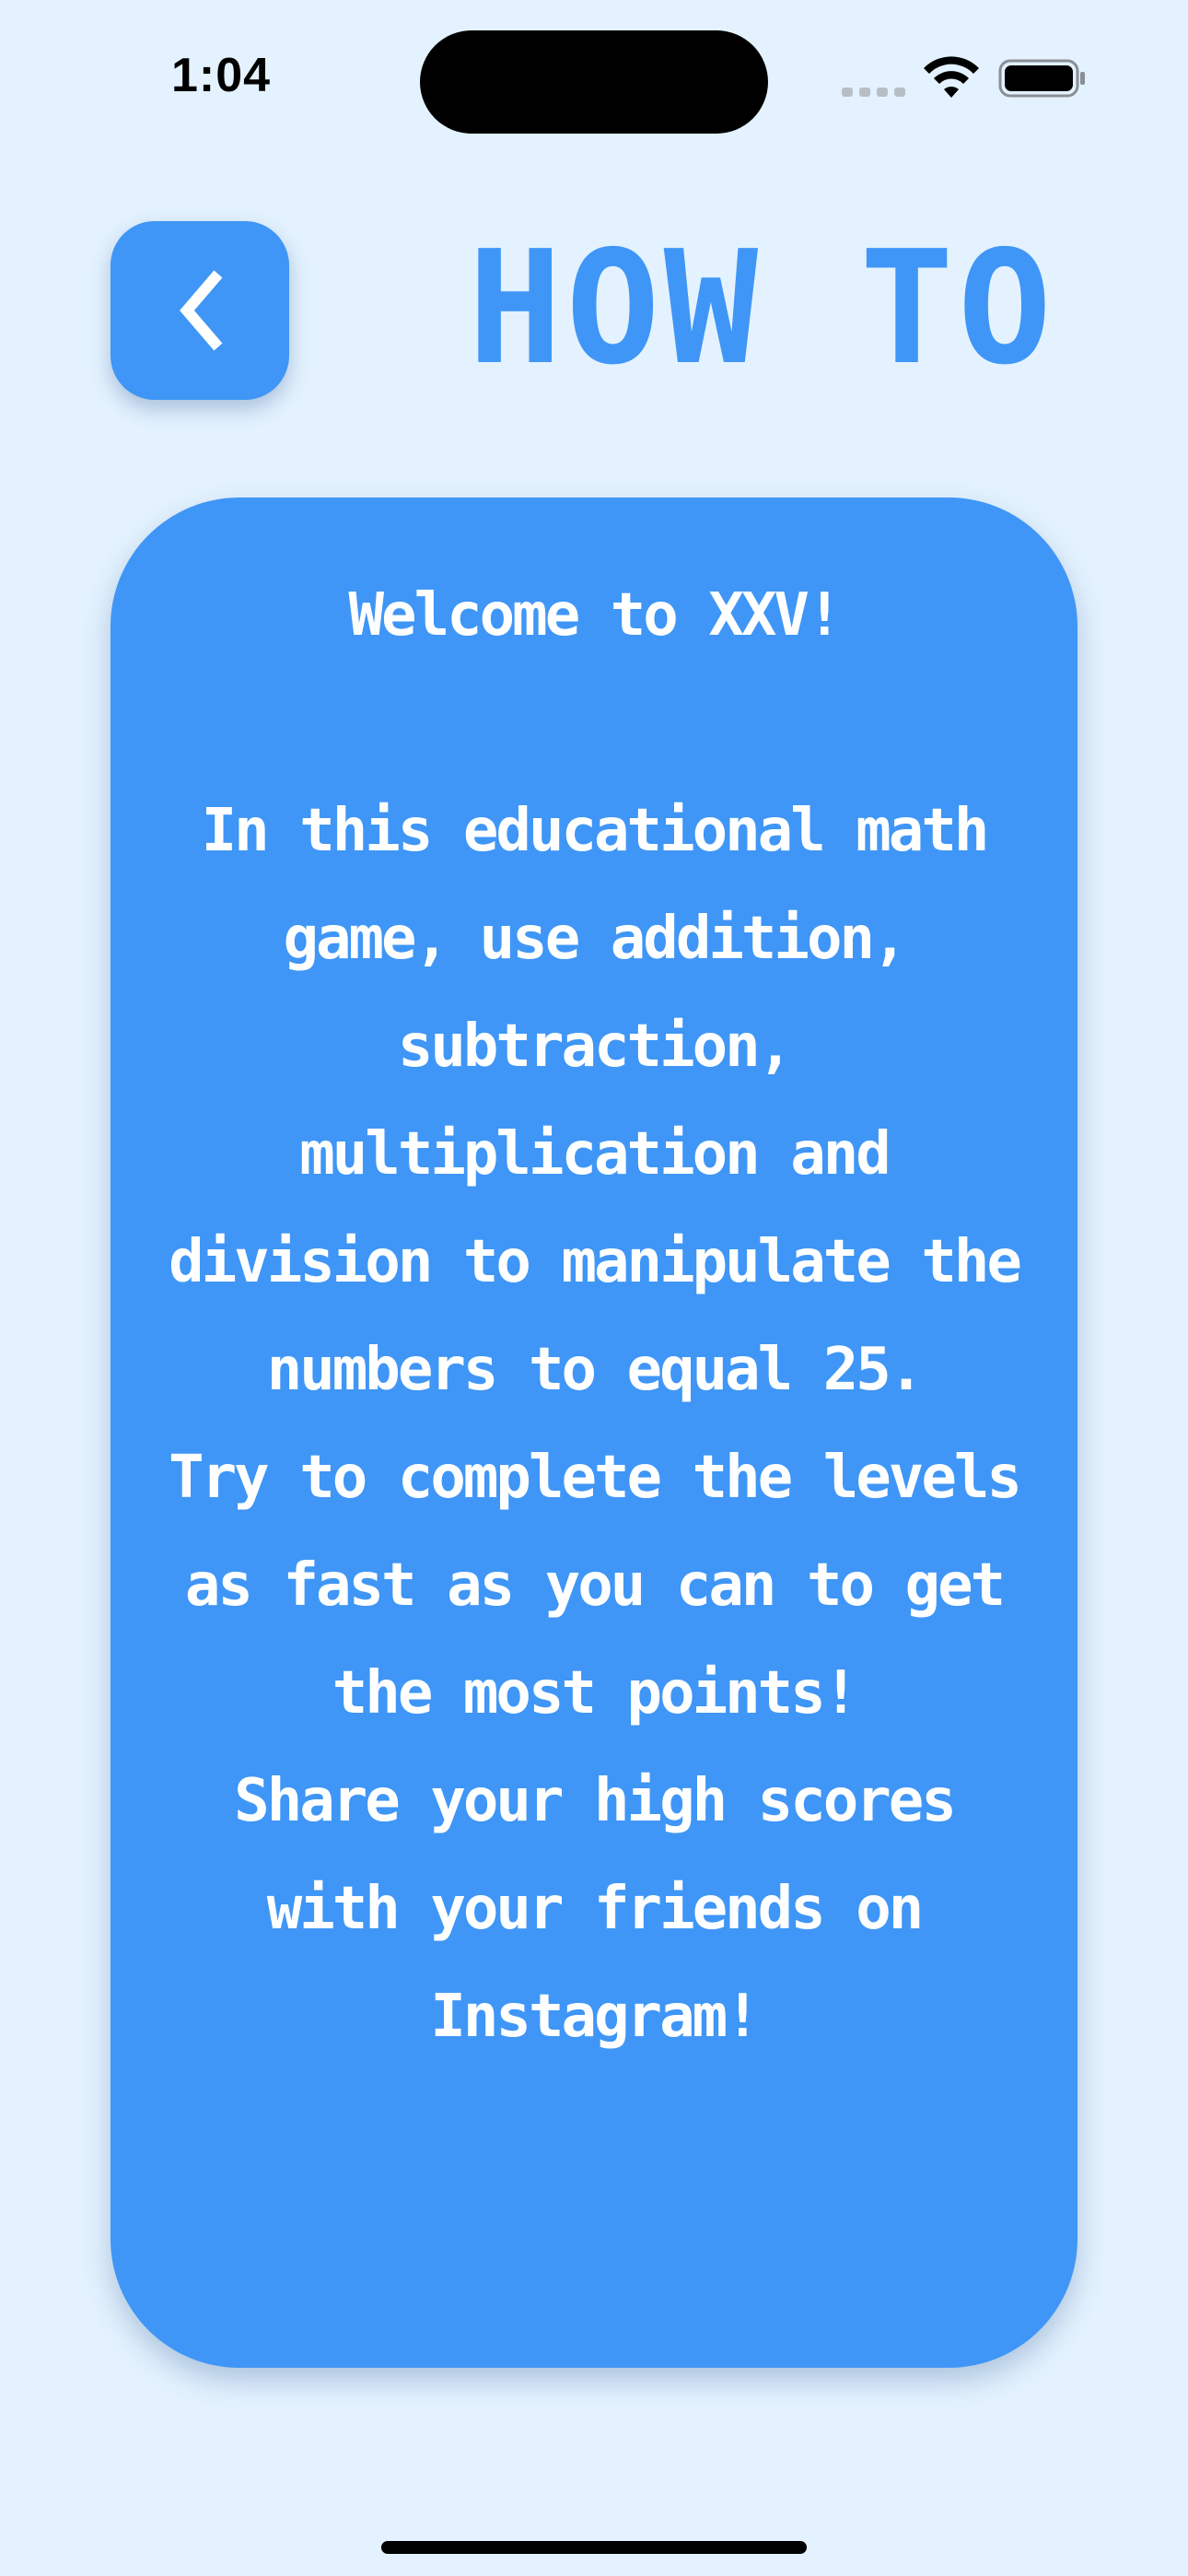 The height and width of the screenshot is (2576, 1188). What do you see at coordinates (594, 82) in the screenshot?
I see `dynamic-island` at bounding box center [594, 82].